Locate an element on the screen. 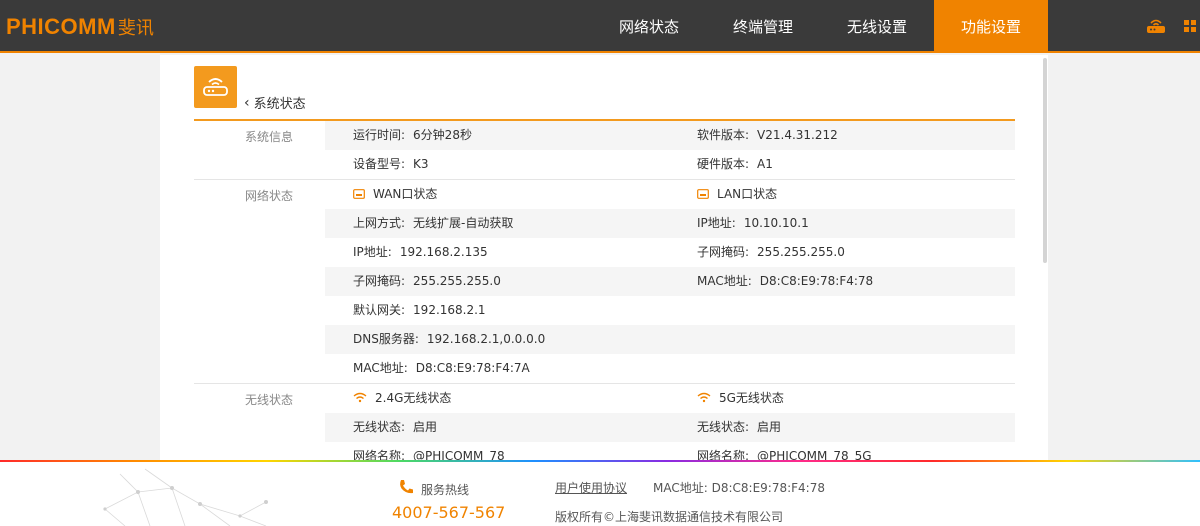 This screenshot has width=1200, height=526. lan-mask-value: 255.255.255.0 is located at coordinates (801, 252).